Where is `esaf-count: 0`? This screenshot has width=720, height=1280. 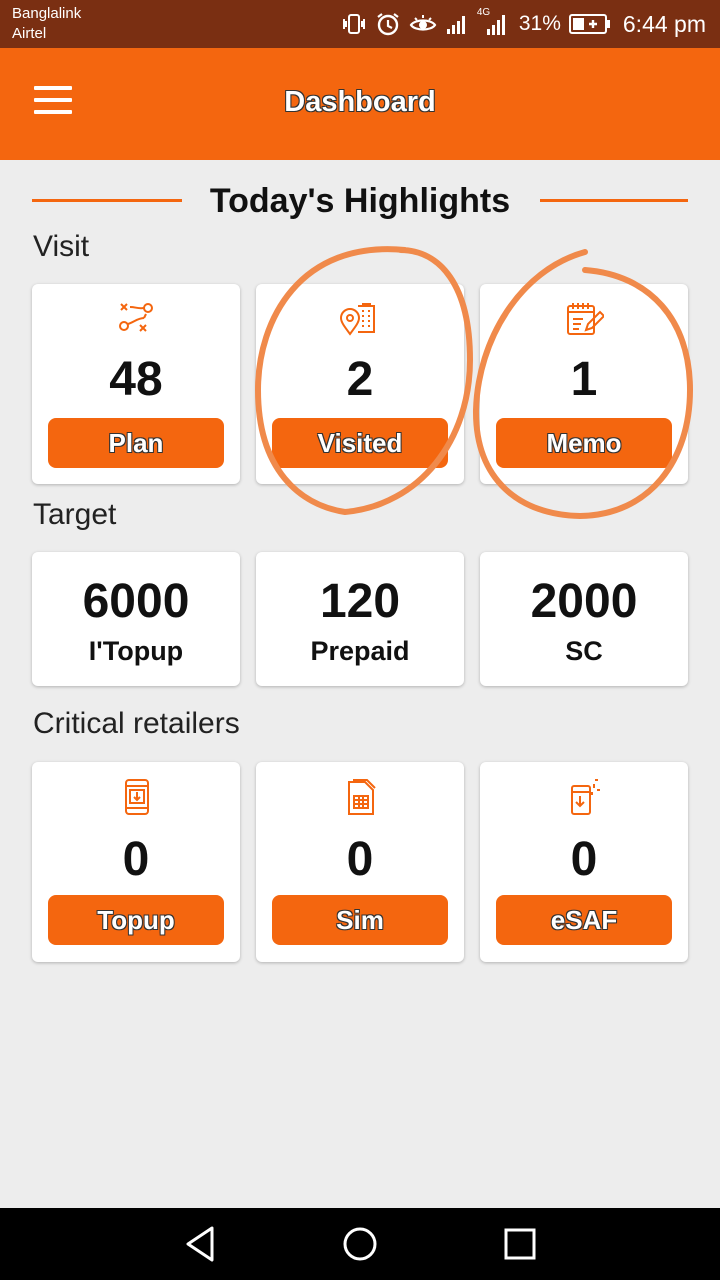 esaf-count: 0 is located at coordinates (584, 859).